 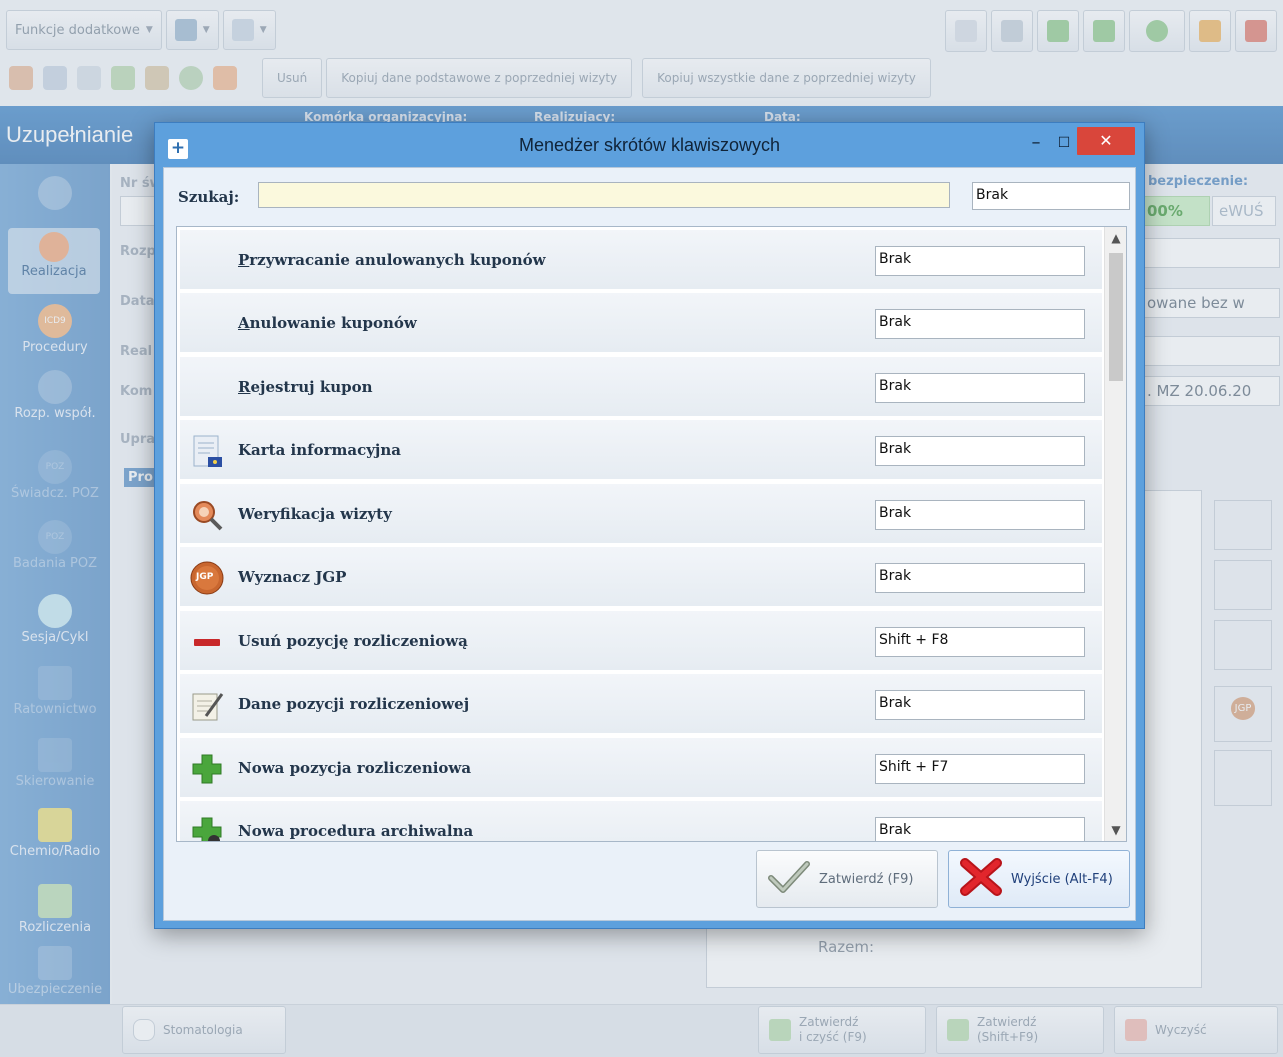 What do you see at coordinates (191, 78) in the screenshot?
I see `clock-button` at bounding box center [191, 78].